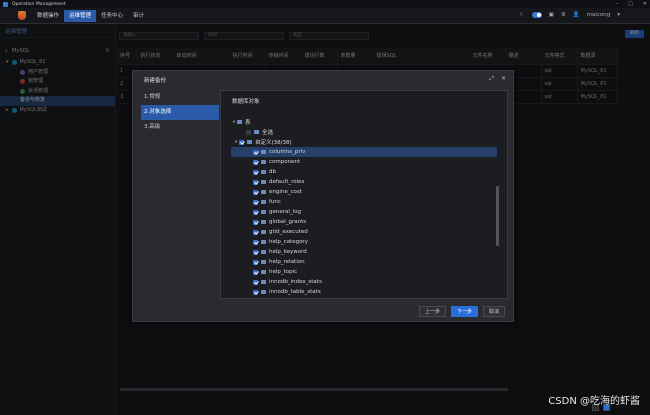 The width and height of the screenshot is (650, 415). Describe the element at coordinates (80, 15) in the screenshot. I see `menu-item: 运维管理` at that location.